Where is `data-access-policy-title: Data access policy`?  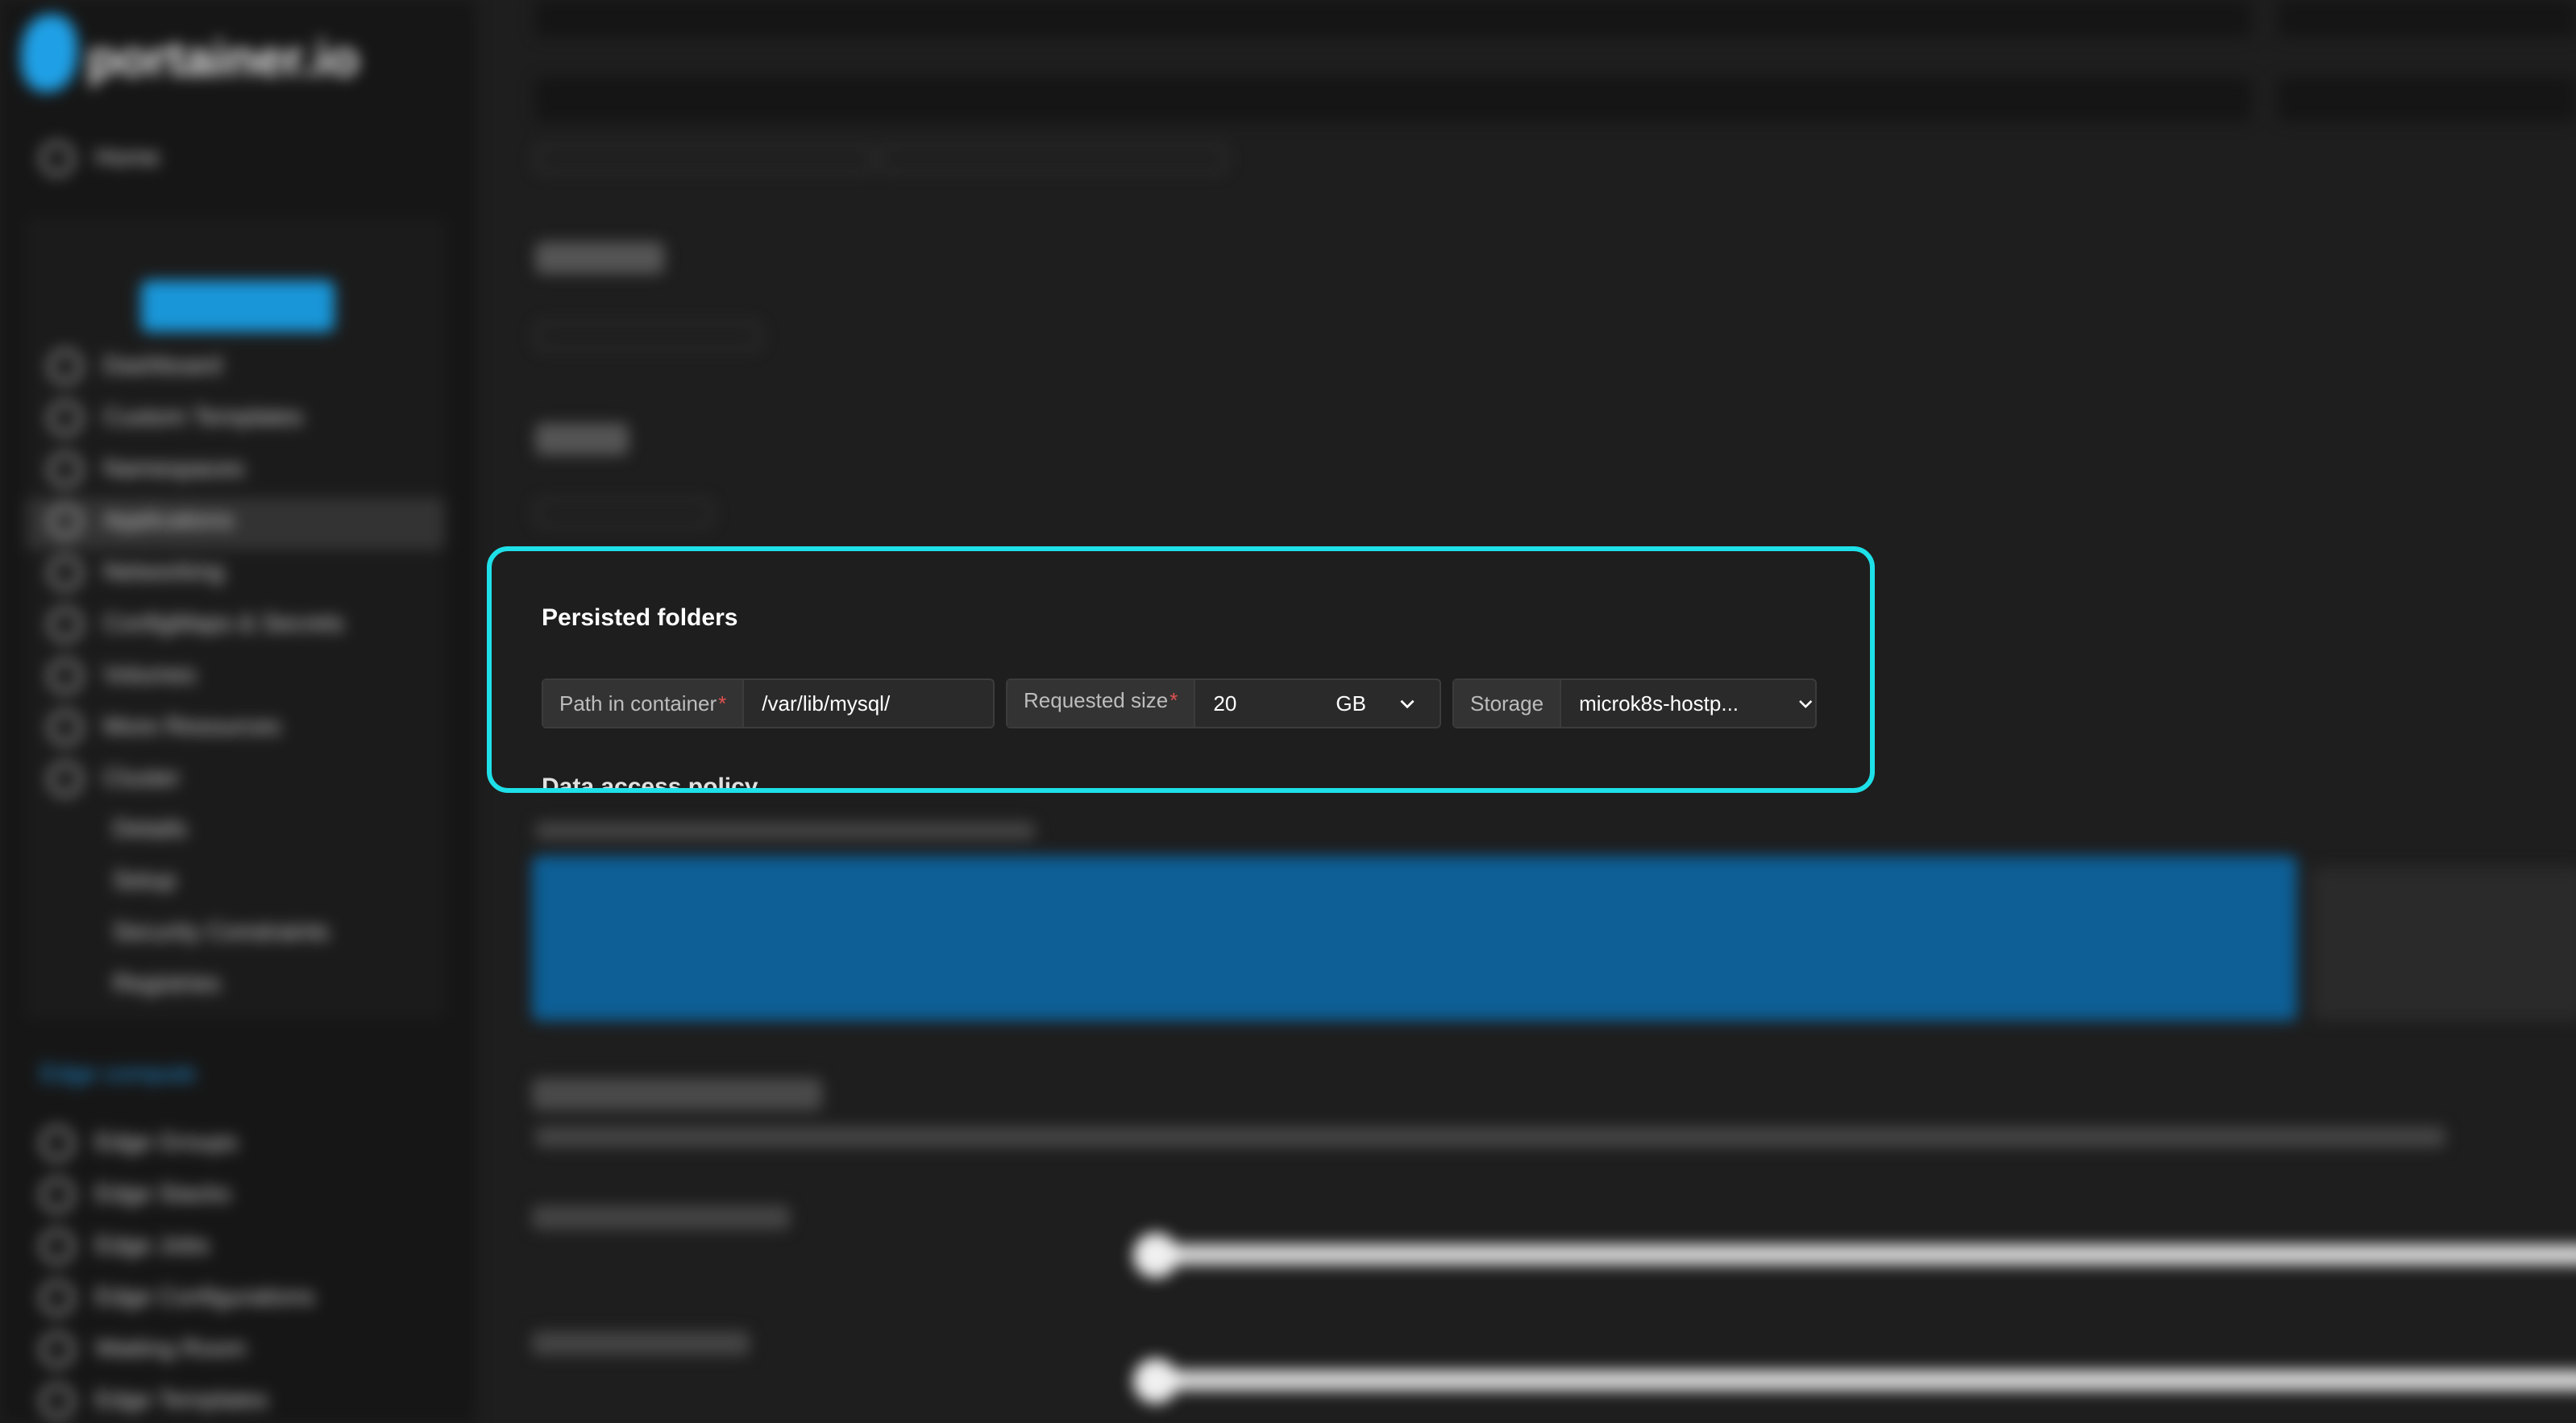
data-access-policy-title: Data access policy is located at coordinates (650, 784).